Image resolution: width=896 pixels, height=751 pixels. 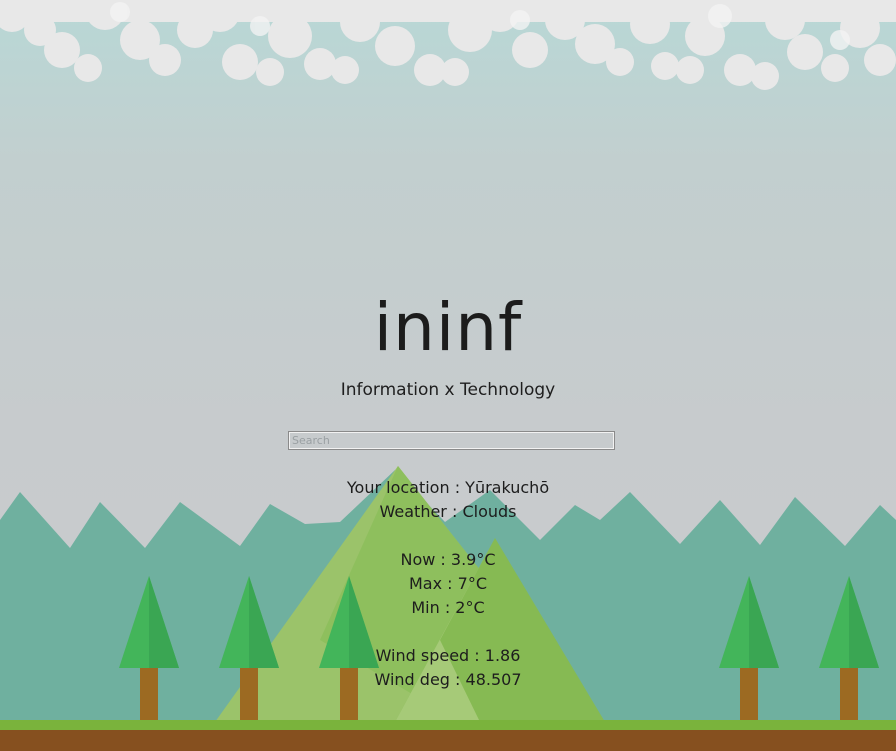 What do you see at coordinates (448, 655) in the screenshot?
I see `weather-wind-speed: Wind speed : 1.86` at bounding box center [448, 655].